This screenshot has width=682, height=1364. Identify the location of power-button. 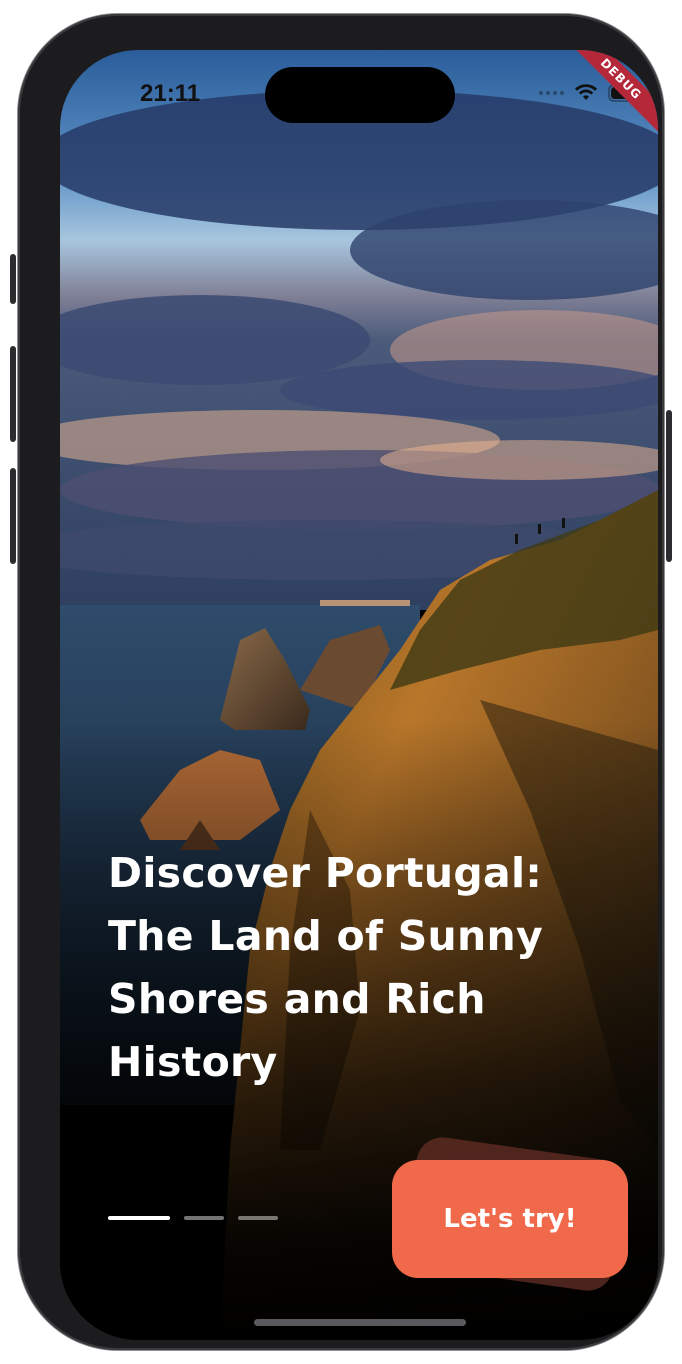
(669, 486).